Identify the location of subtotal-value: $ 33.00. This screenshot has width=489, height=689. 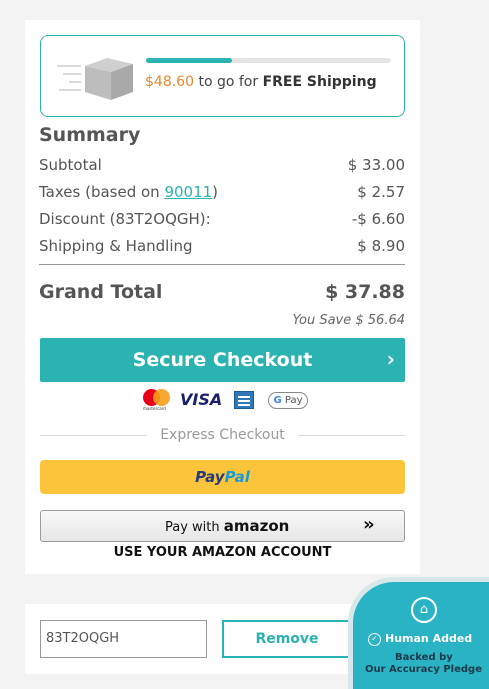
(376, 165).